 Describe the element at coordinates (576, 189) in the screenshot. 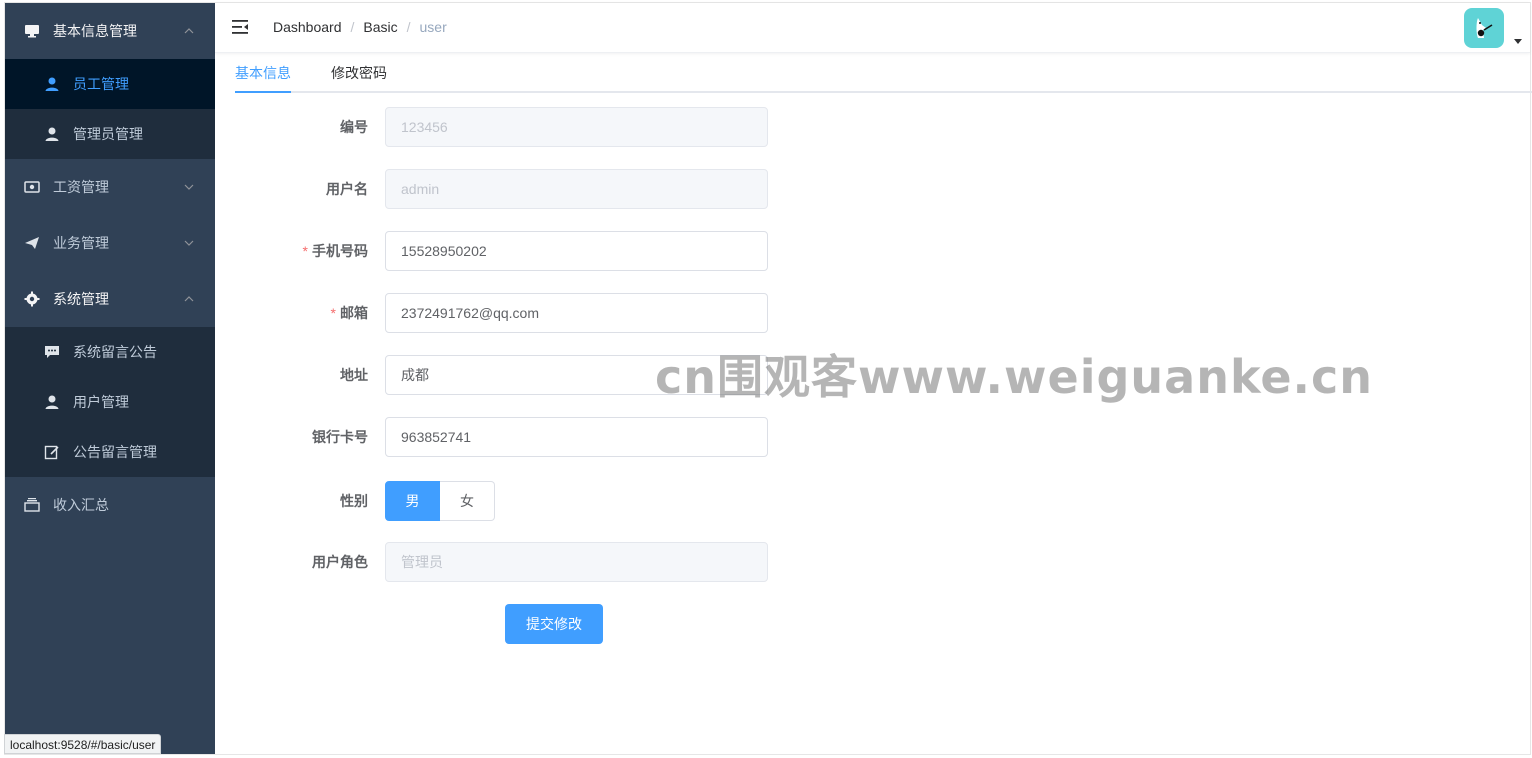

I see `username-field` at that location.